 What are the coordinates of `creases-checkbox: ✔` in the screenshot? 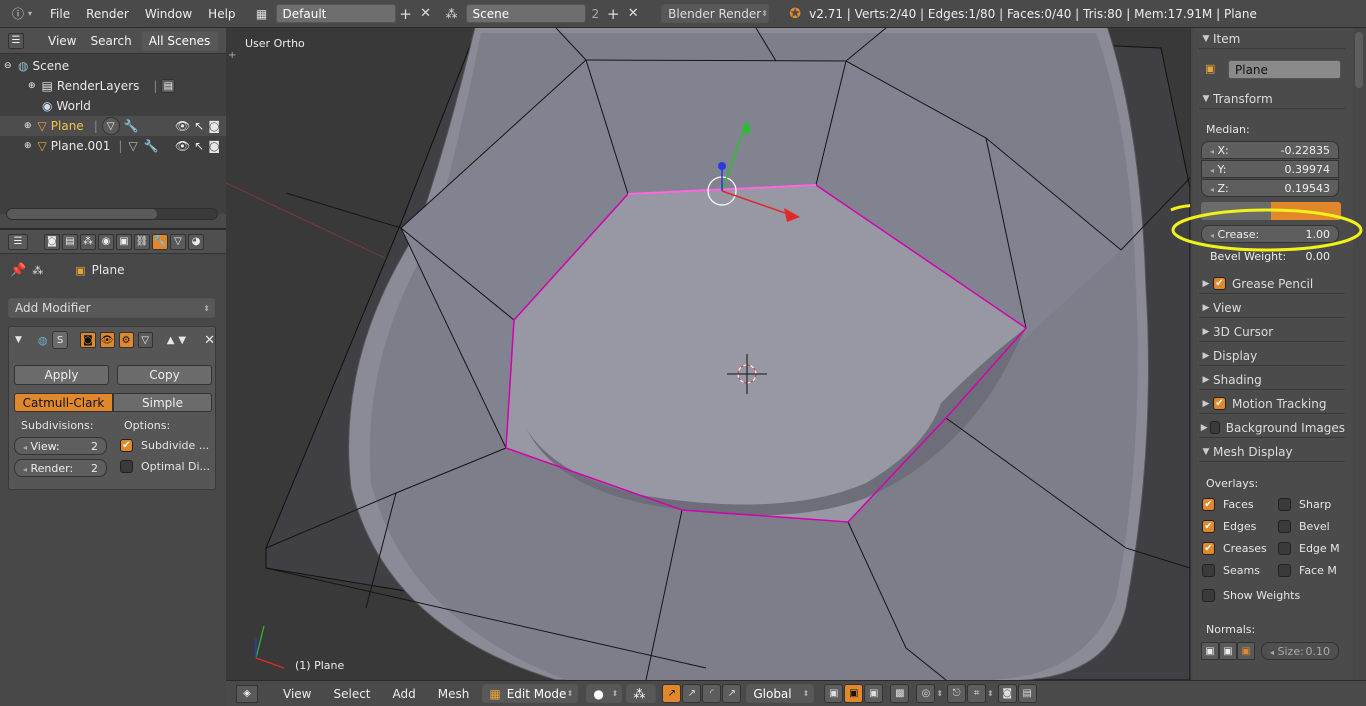 It's located at (1208, 548).